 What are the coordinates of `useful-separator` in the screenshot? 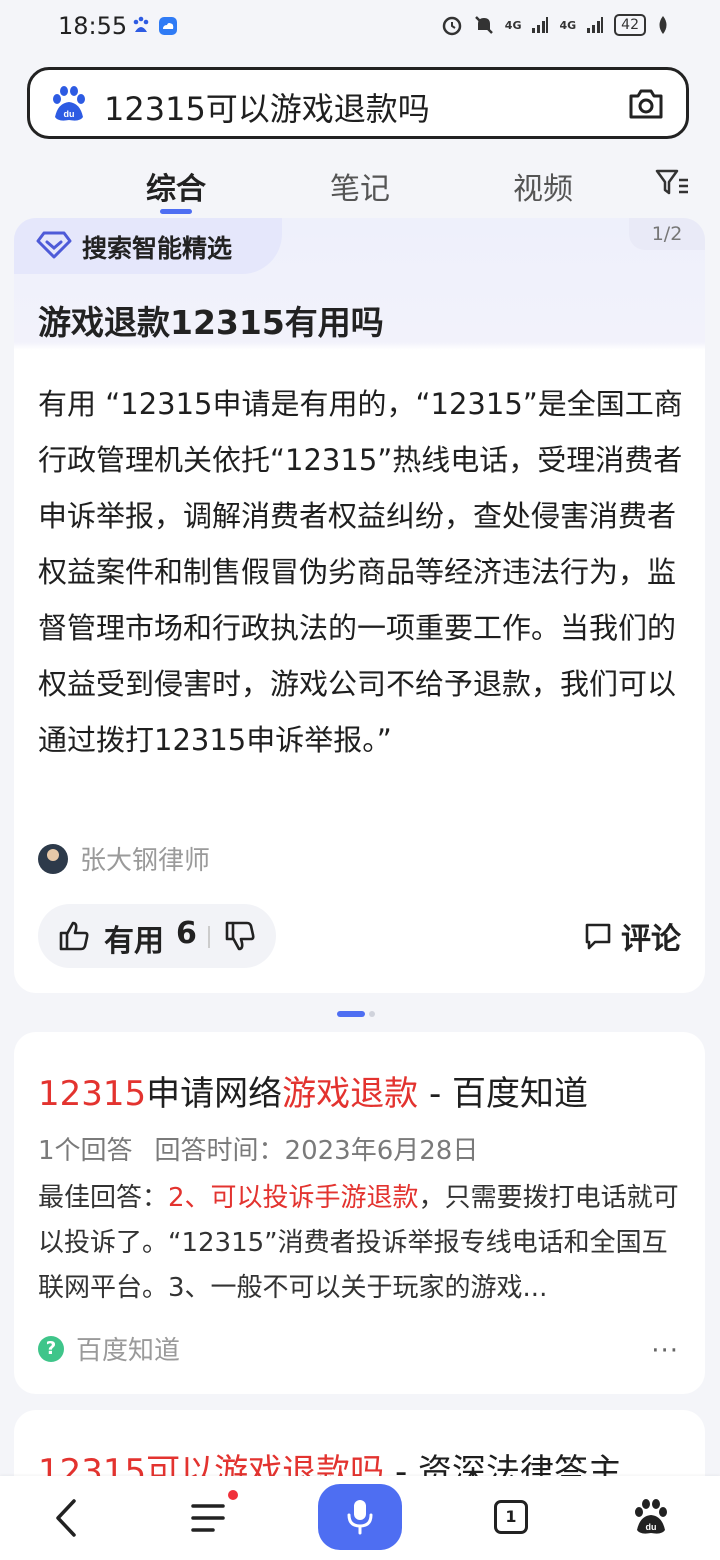 It's located at (209, 937).